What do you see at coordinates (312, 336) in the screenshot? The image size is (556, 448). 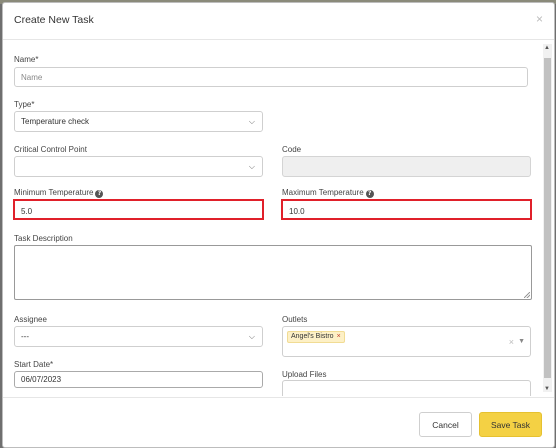 I see `outlet-tag-label: Angel's Bistro` at bounding box center [312, 336].